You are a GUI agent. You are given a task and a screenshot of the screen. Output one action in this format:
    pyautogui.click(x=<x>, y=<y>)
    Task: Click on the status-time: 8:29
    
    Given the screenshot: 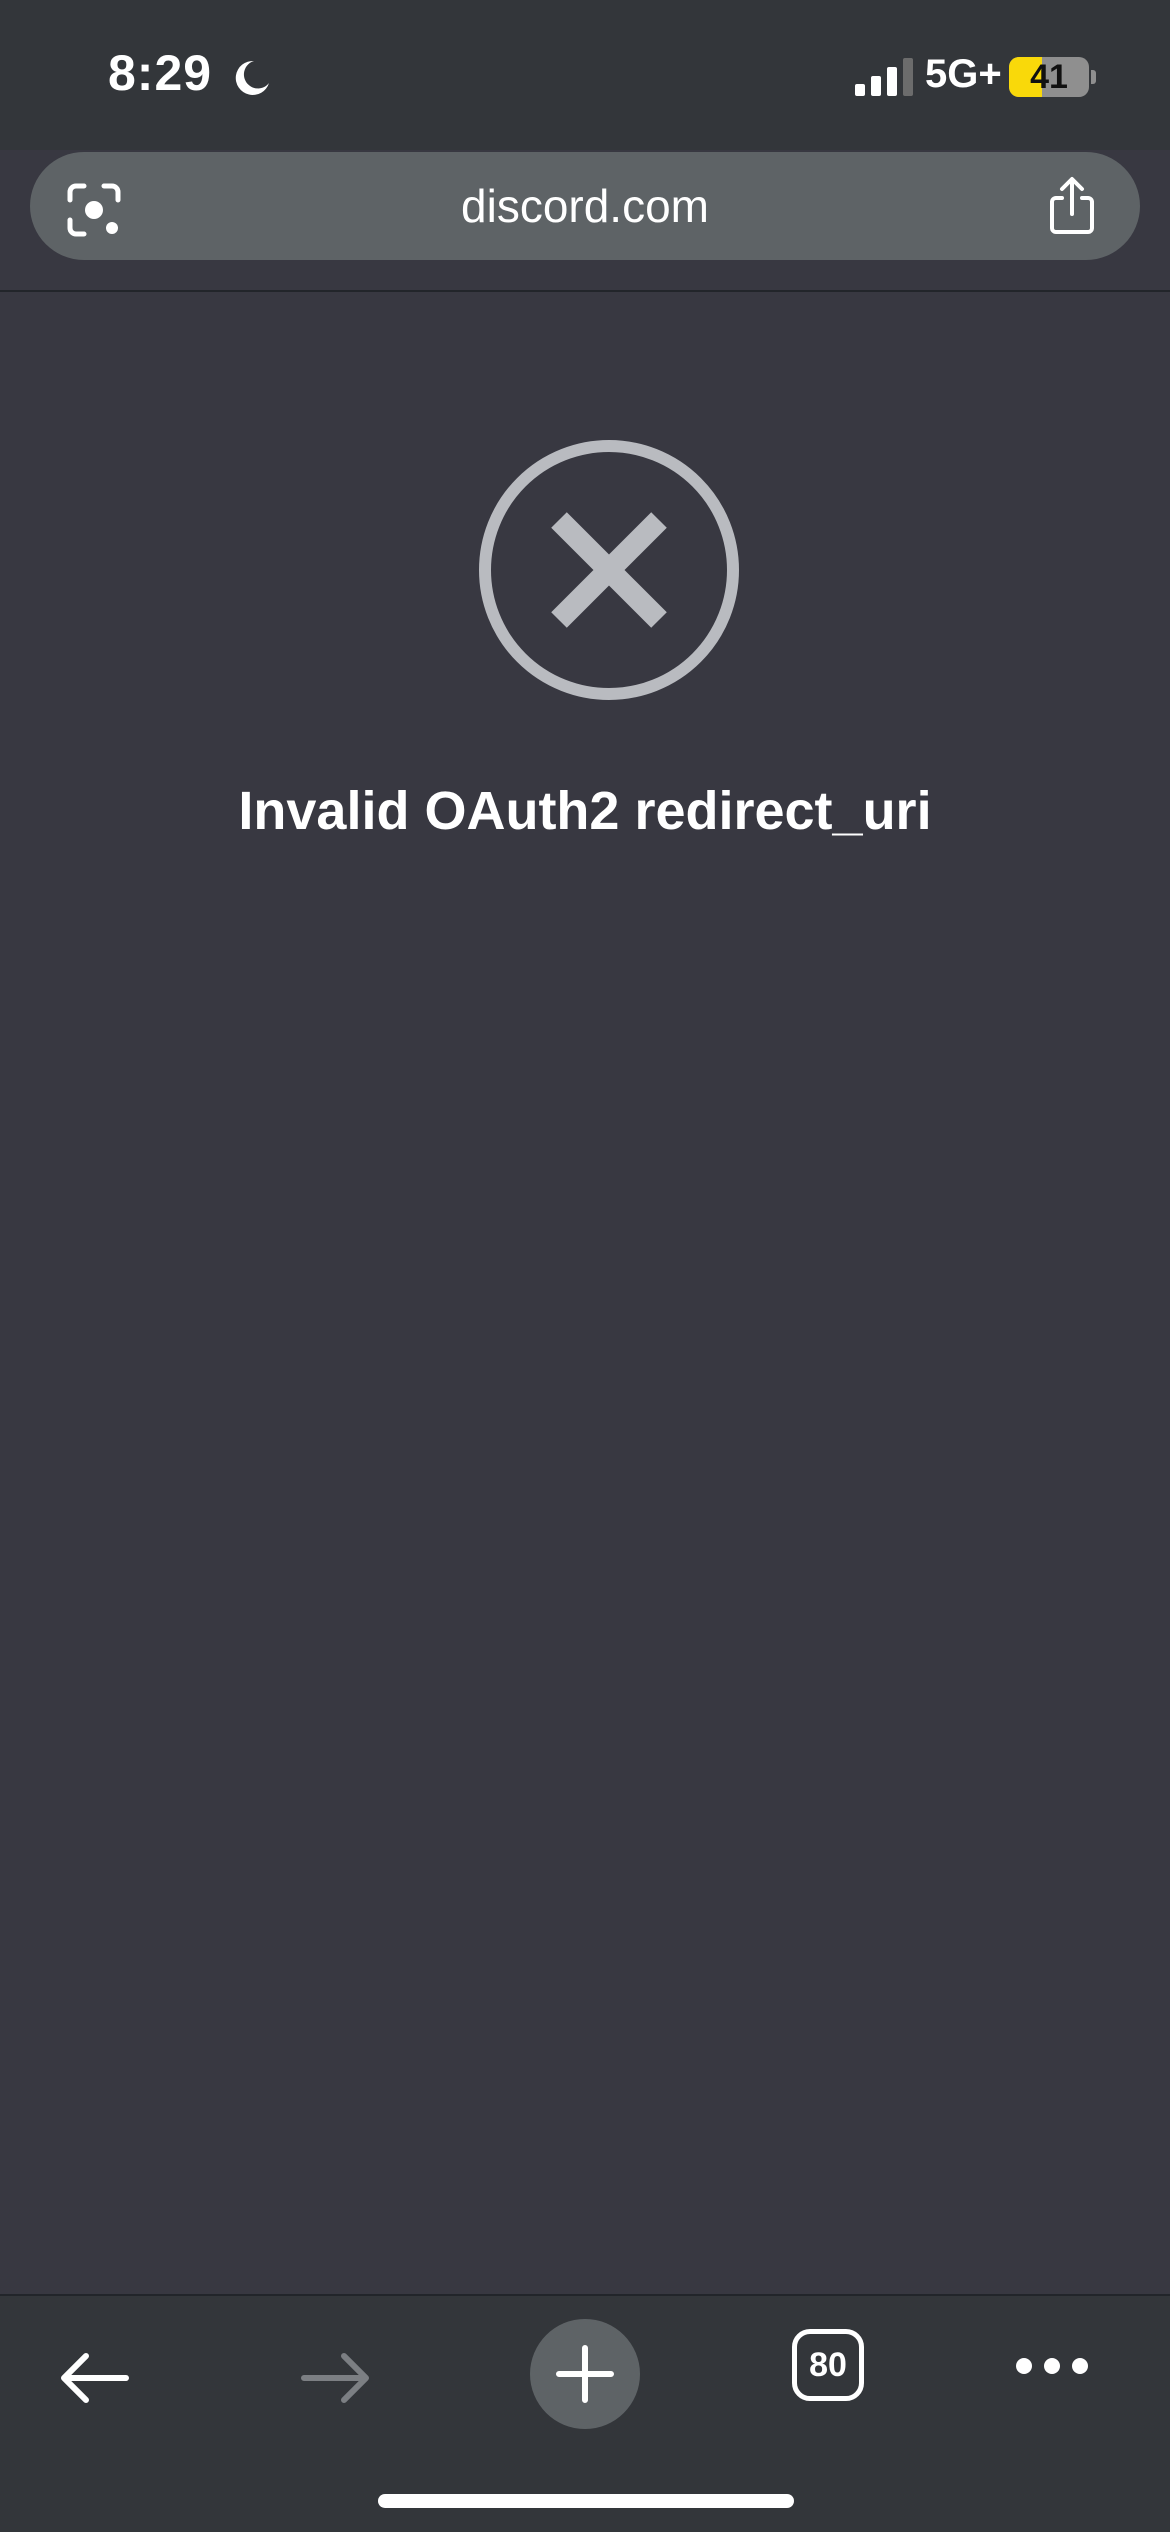 What is the action you would take?
    pyautogui.click(x=160, y=73)
    